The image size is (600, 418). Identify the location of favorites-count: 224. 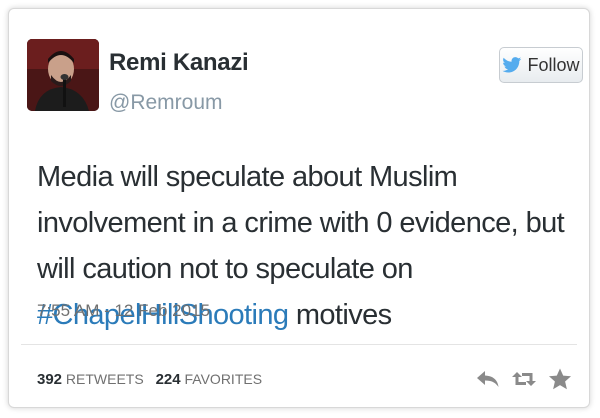
(168, 379).